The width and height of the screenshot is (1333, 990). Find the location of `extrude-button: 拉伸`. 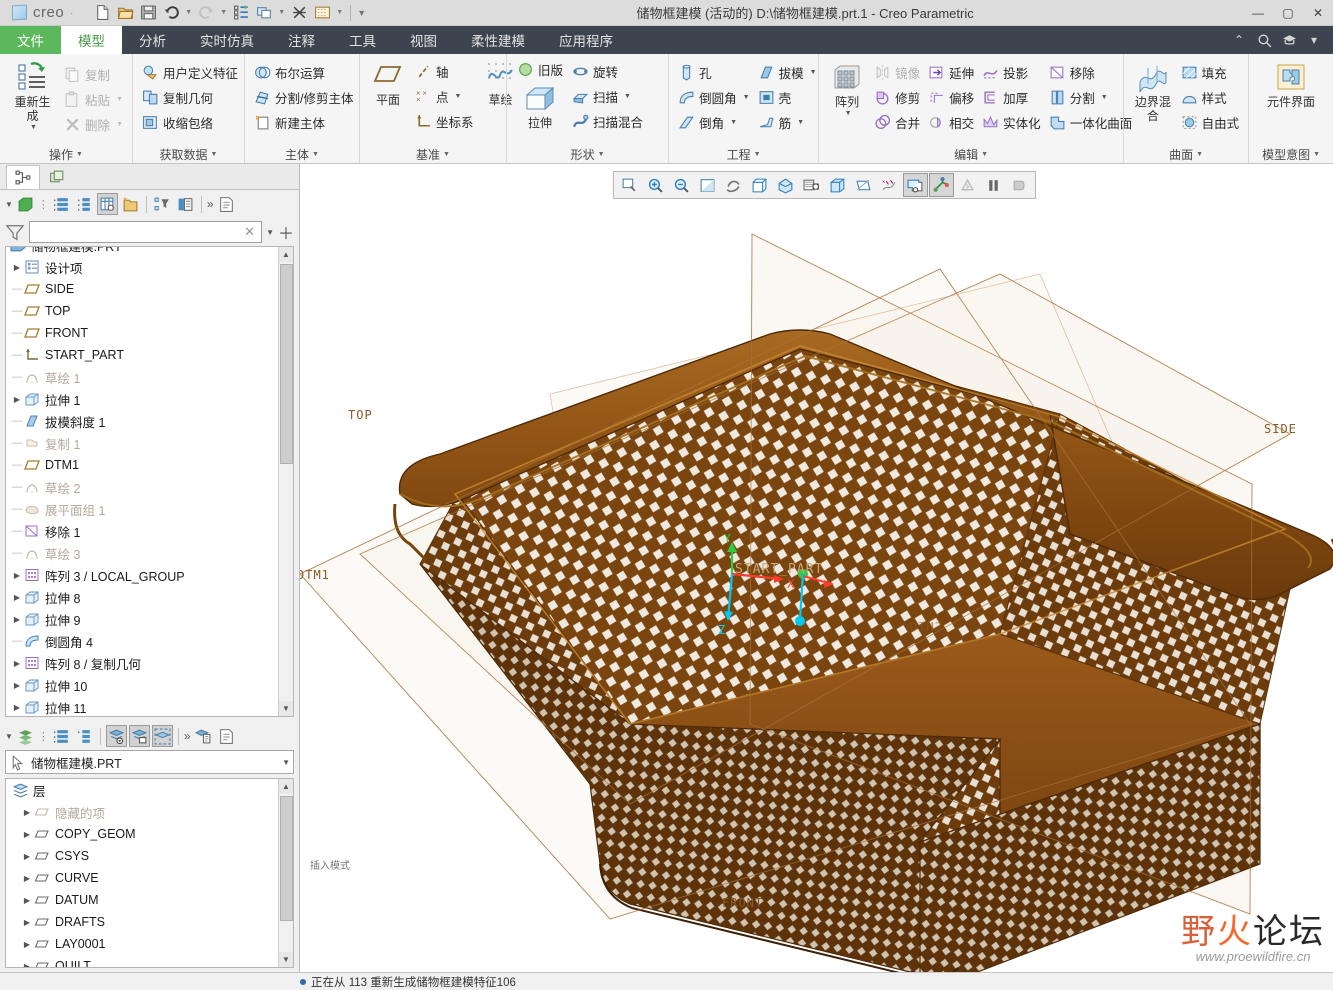

extrude-button: 拉伸 is located at coordinates (540, 107).